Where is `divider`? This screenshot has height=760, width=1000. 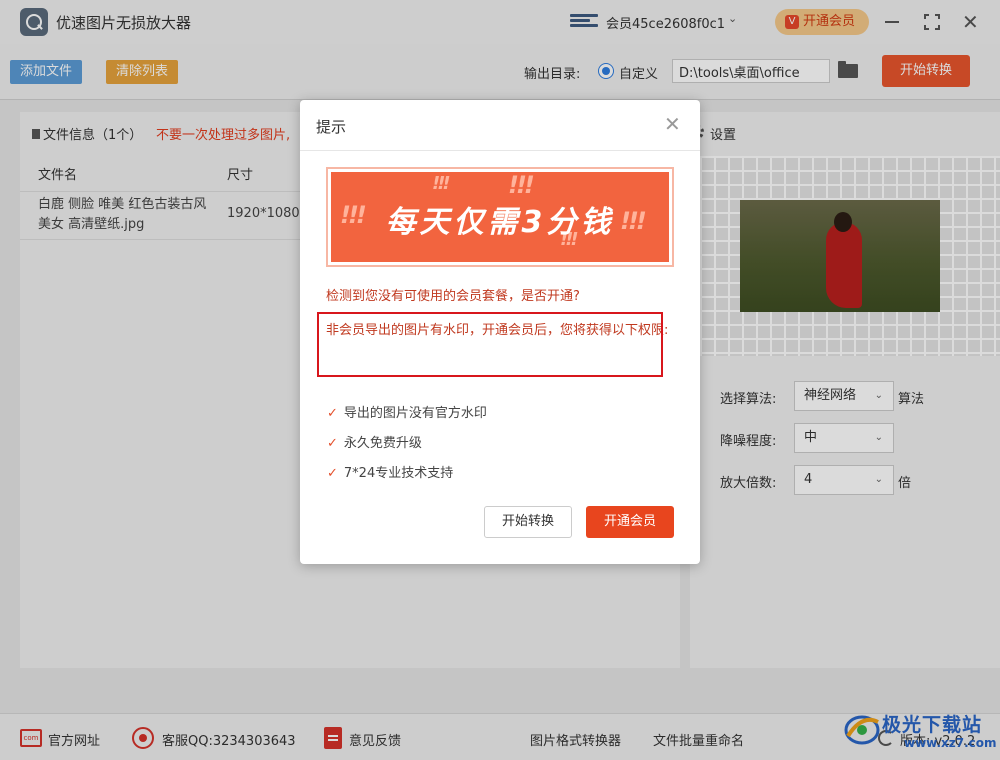 divider is located at coordinates (500, 150).